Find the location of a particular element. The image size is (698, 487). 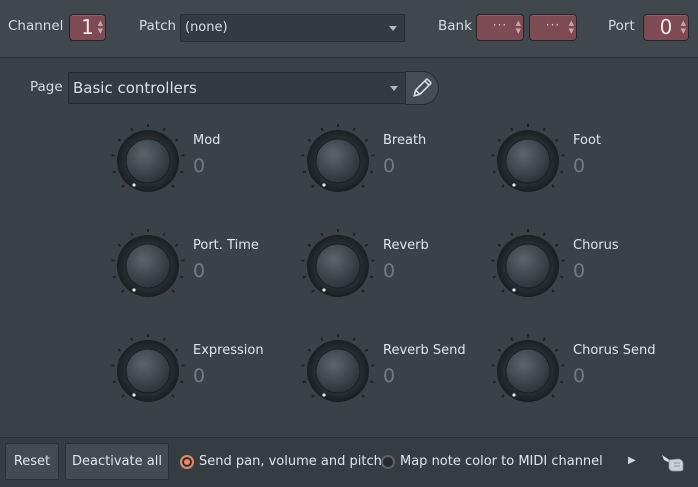

edit-page-button is located at coordinates (422, 88).